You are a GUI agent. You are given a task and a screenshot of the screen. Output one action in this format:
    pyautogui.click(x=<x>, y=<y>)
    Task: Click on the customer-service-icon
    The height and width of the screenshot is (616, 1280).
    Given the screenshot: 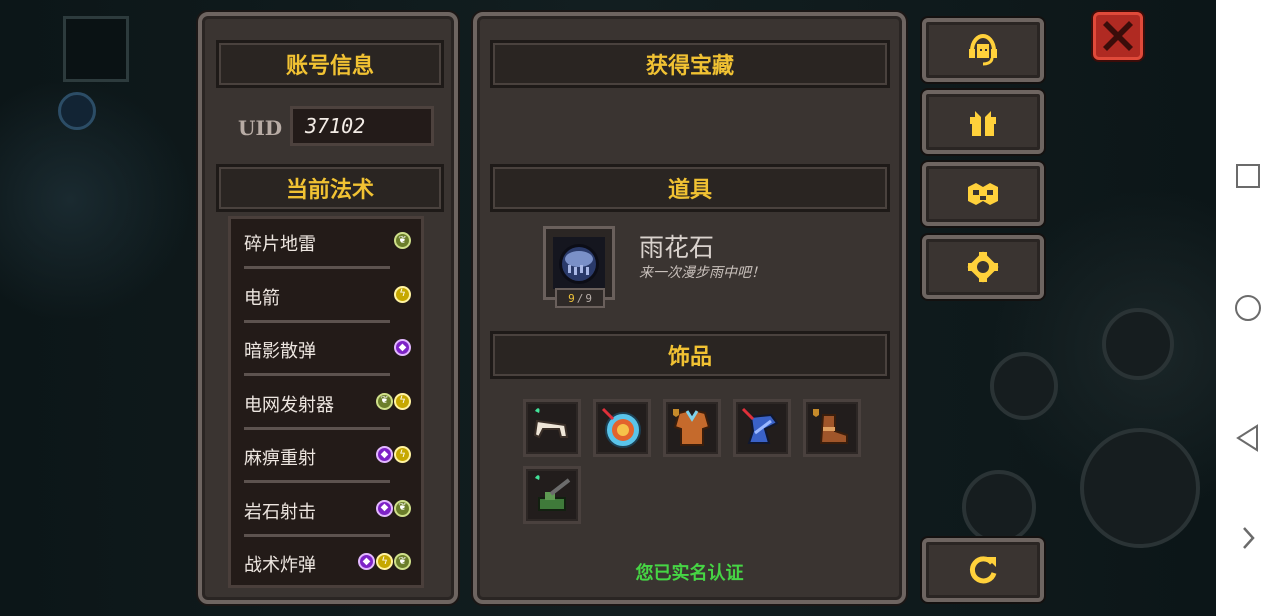 What is the action you would take?
    pyautogui.click(x=983, y=49)
    